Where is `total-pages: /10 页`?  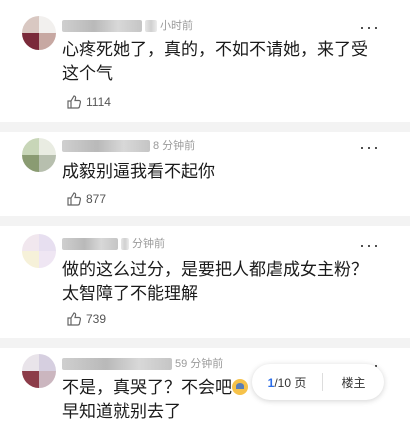 total-pages: /10 页 is located at coordinates (290, 382).